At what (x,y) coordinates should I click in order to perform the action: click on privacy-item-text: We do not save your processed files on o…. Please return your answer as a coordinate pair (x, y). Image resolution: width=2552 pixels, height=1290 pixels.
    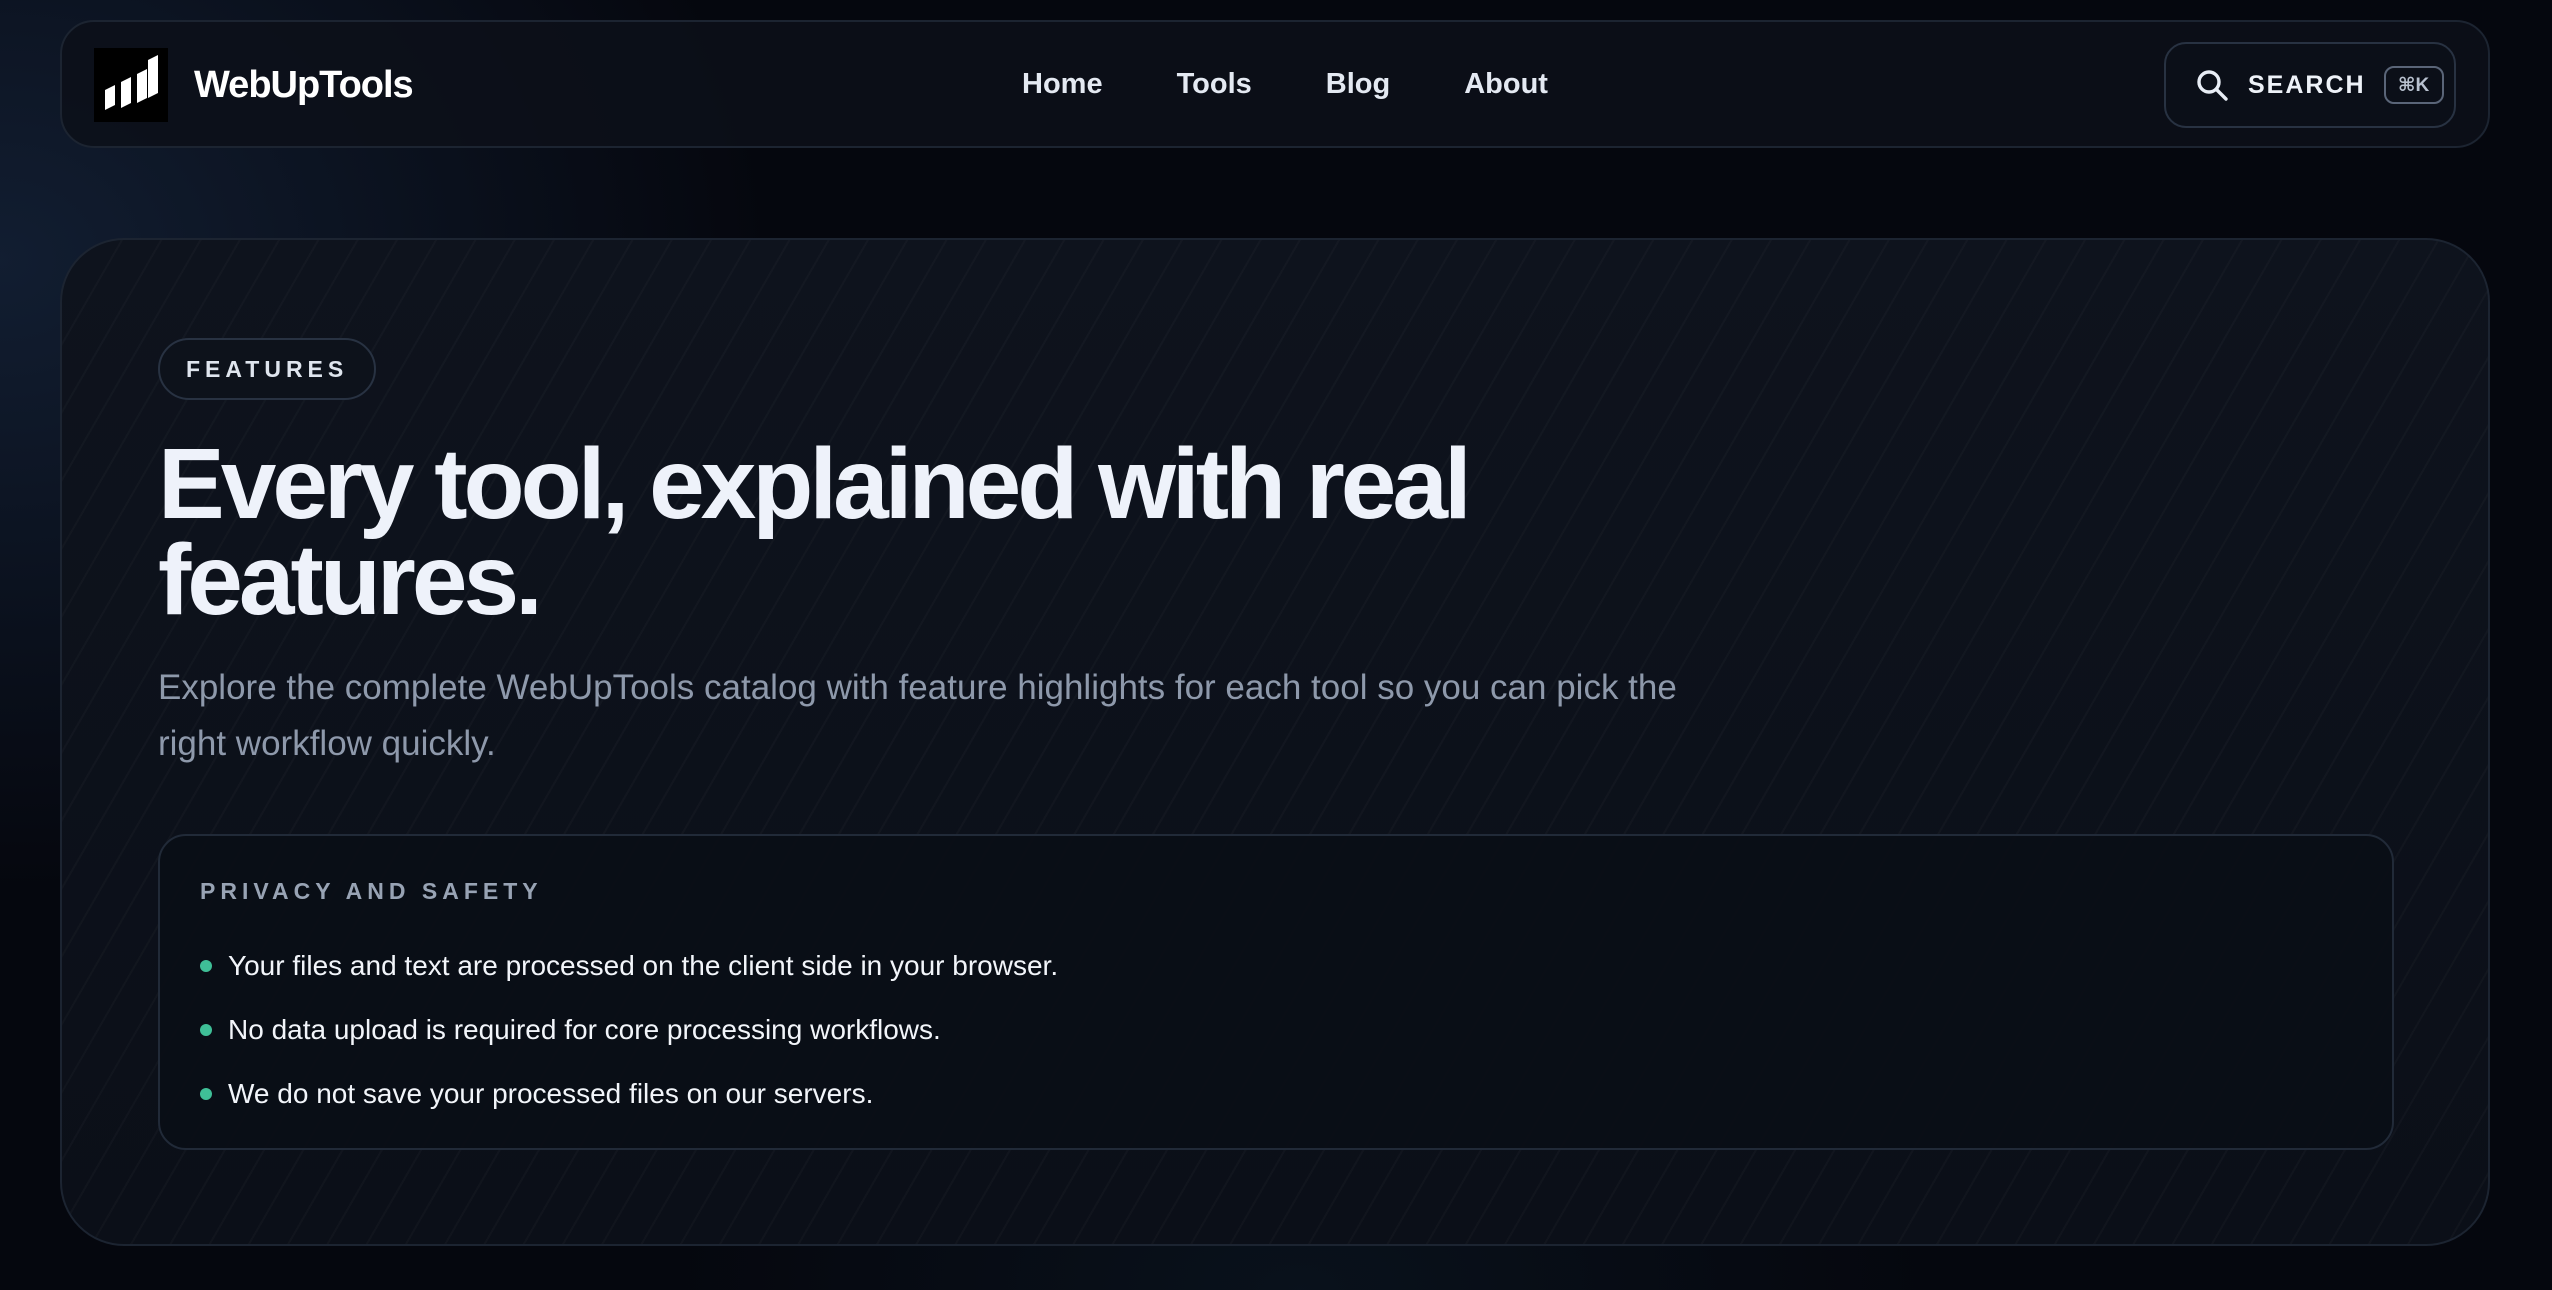
    Looking at the image, I should click on (551, 1093).